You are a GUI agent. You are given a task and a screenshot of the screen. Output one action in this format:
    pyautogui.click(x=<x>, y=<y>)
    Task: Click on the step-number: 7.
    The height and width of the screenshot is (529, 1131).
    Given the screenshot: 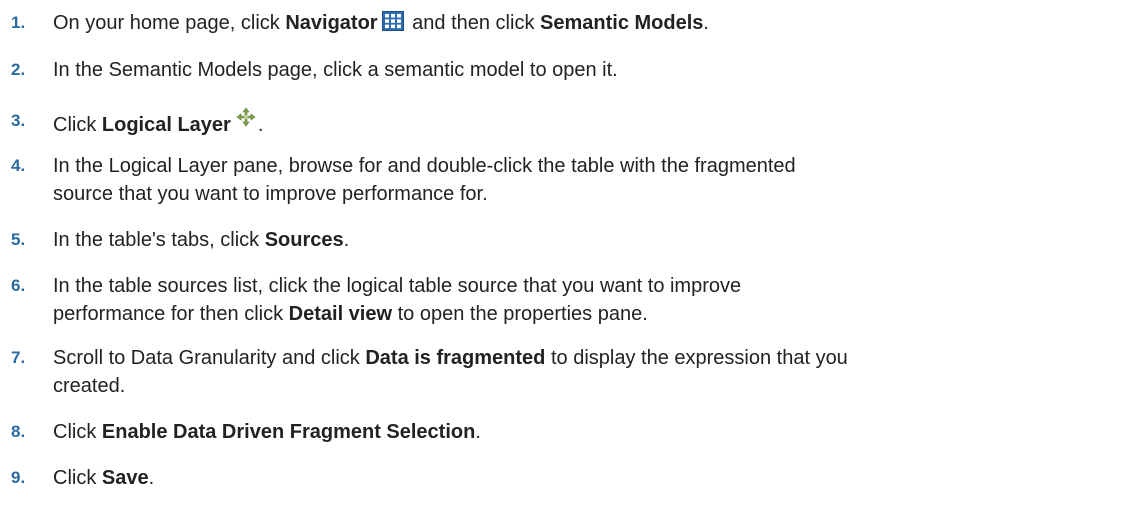 What is the action you would take?
    pyautogui.click(x=18, y=357)
    